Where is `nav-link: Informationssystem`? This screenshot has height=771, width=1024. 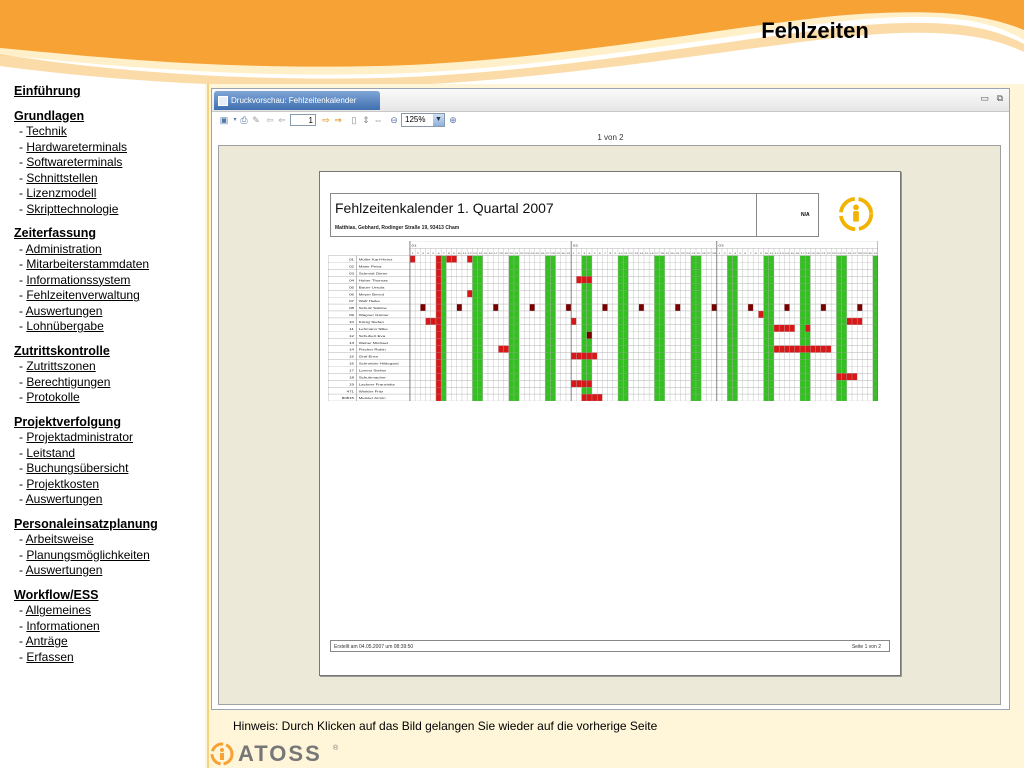
nav-link: Informationssystem is located at coordinates (78, 280).